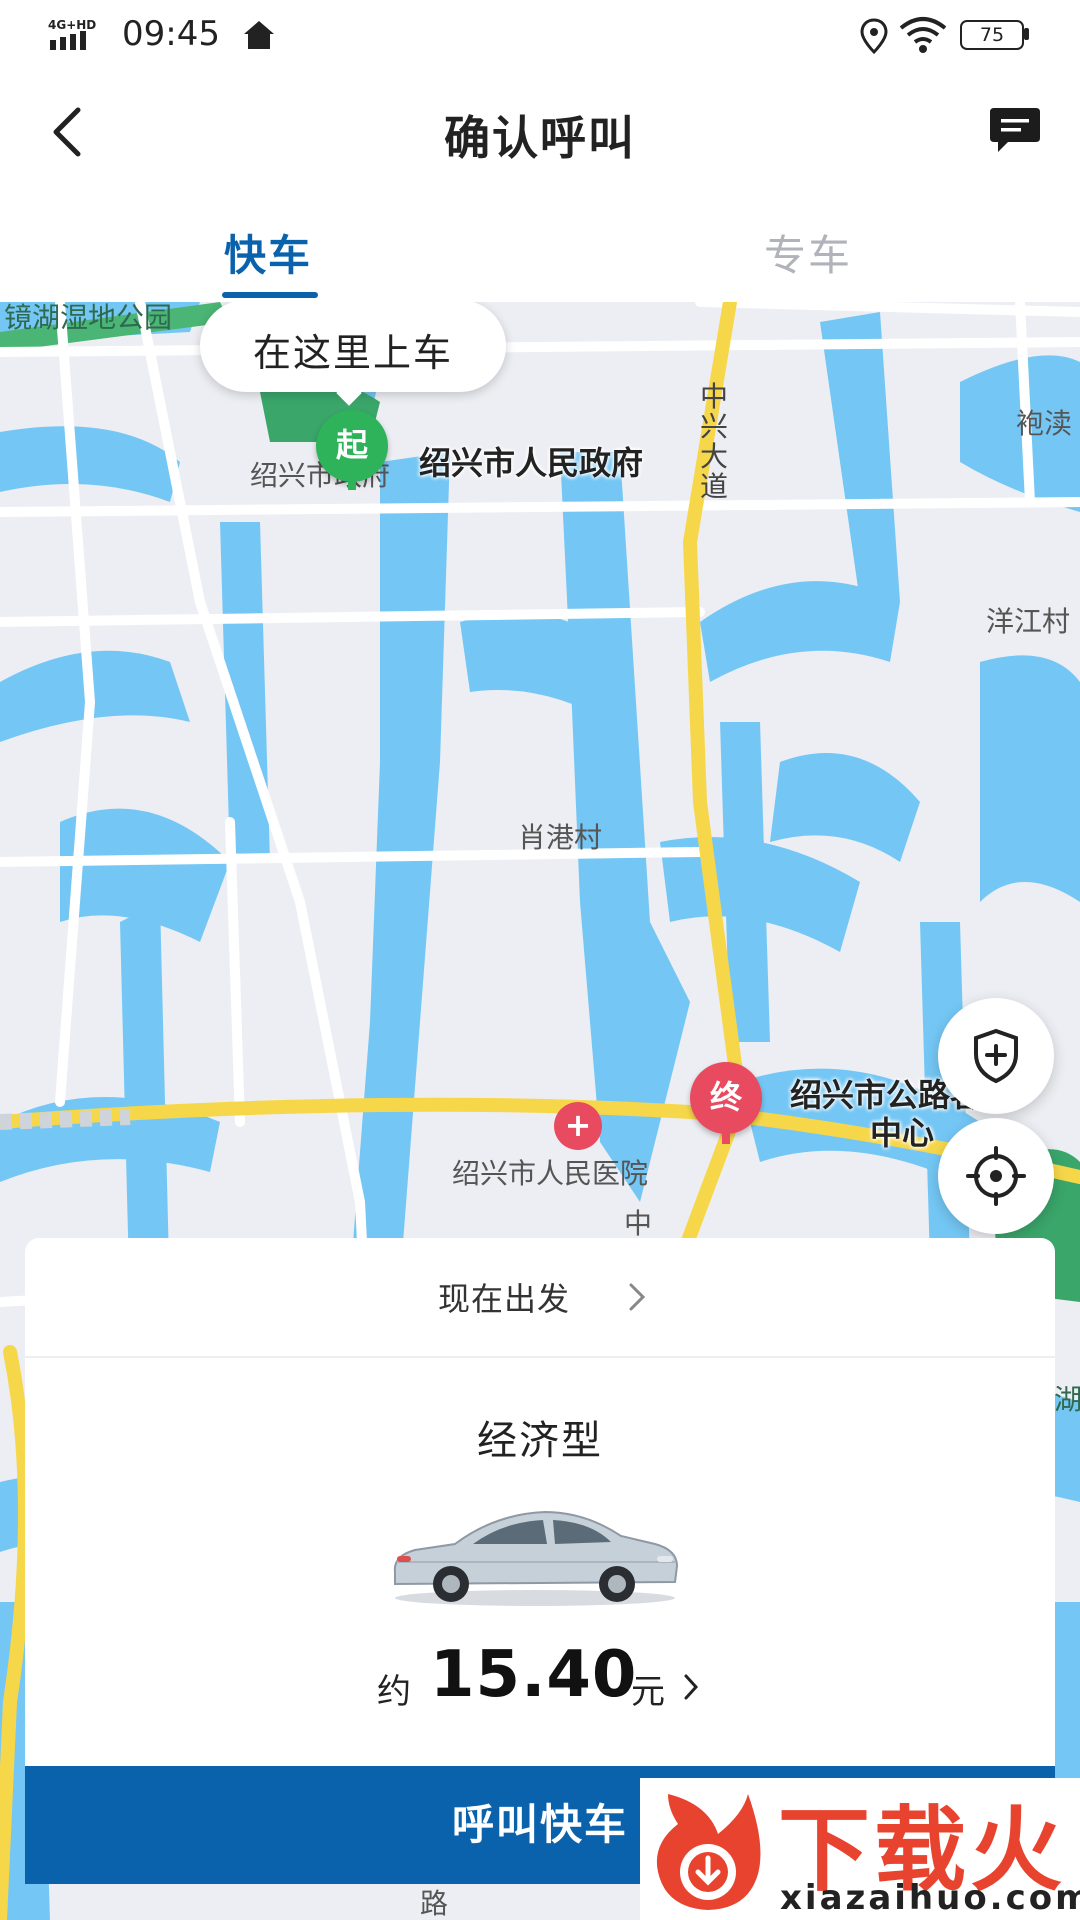  Describe the element at coordinates (352, 485) in the screenshot. I see `start-pin-tip` at that location.